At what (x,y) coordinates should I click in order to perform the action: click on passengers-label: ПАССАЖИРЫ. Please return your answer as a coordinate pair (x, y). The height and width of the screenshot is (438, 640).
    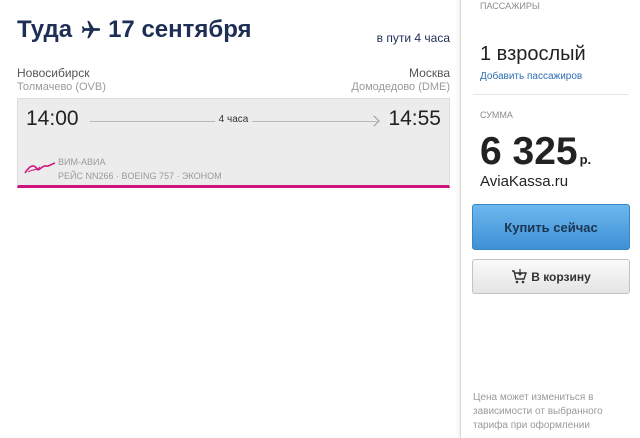
    Looking at the image, I should click on (510, 6).